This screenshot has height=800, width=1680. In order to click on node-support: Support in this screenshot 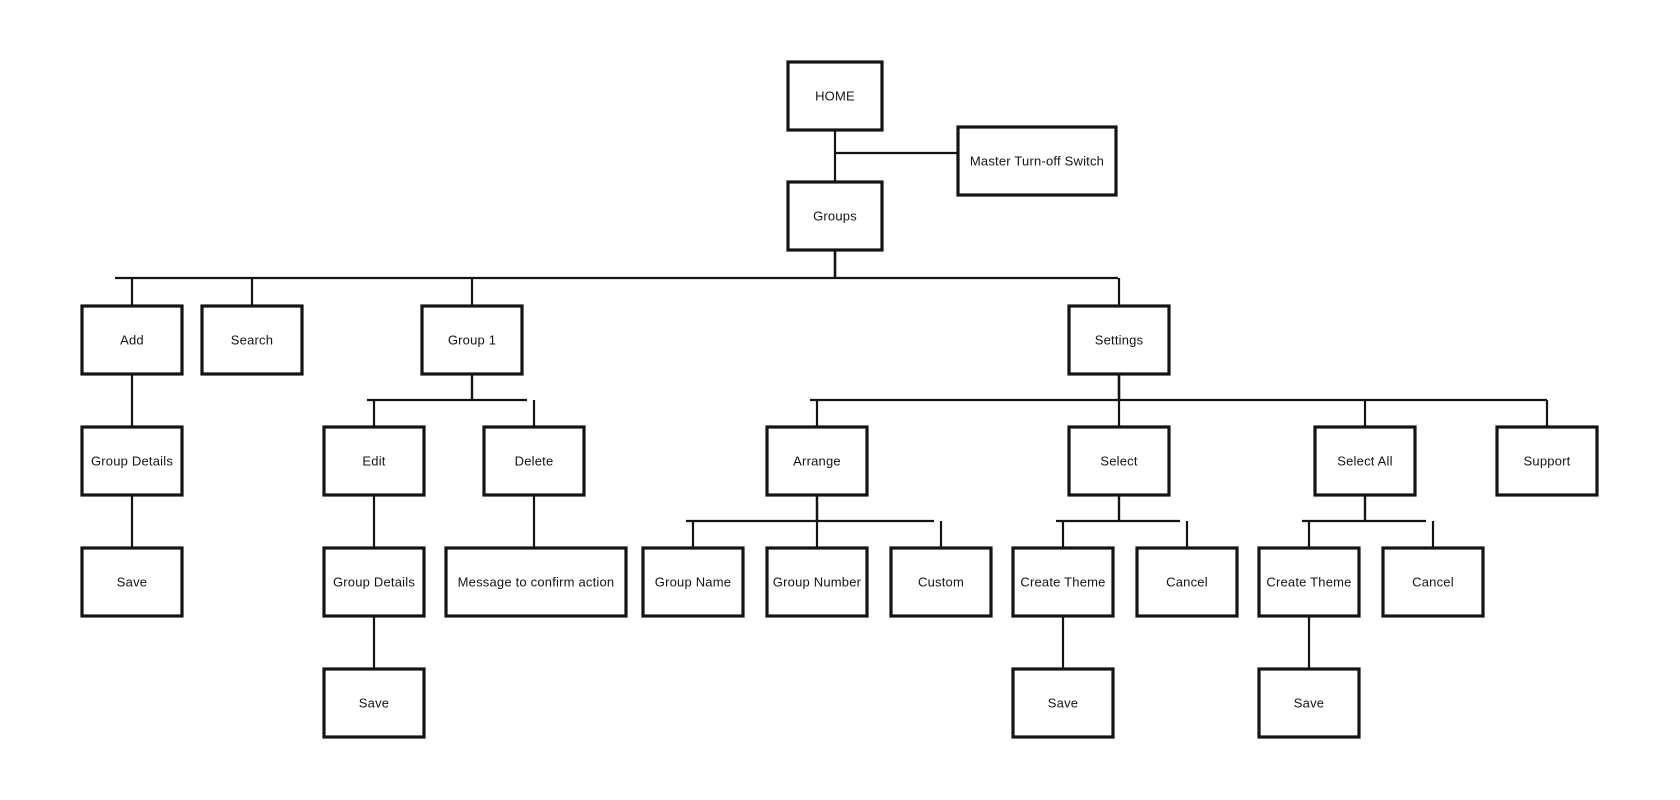, I will do `click(1547, 461)`.